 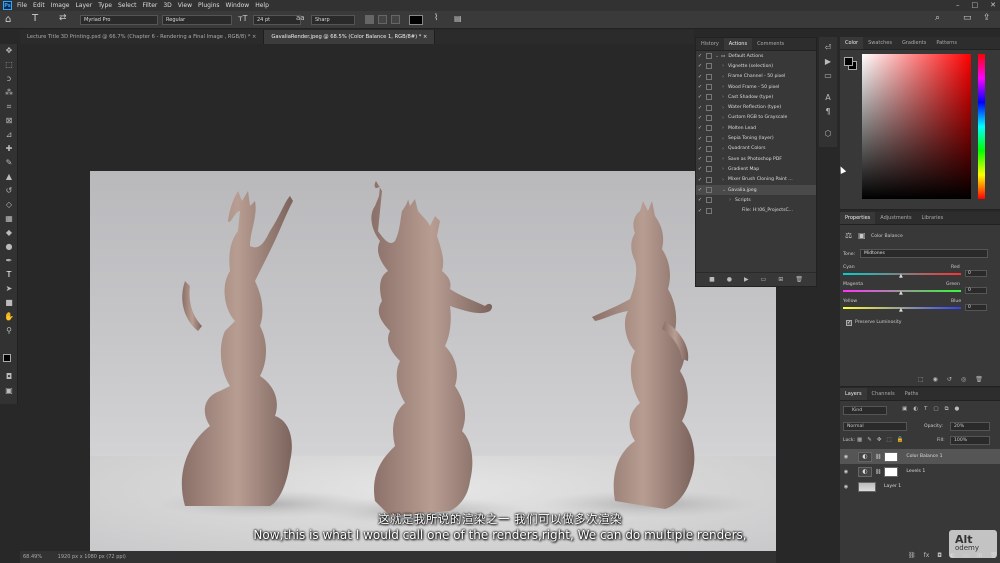 What do you see at coordinates (935, 409) in the screenshot?
I see `shape-filter-icon: ▢` at bounding box center [935, 409].